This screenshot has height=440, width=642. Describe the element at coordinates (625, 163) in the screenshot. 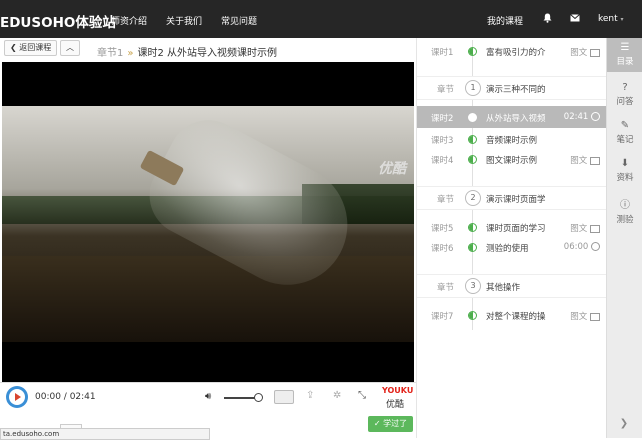

I see `download-icon: ⬇` at that location.